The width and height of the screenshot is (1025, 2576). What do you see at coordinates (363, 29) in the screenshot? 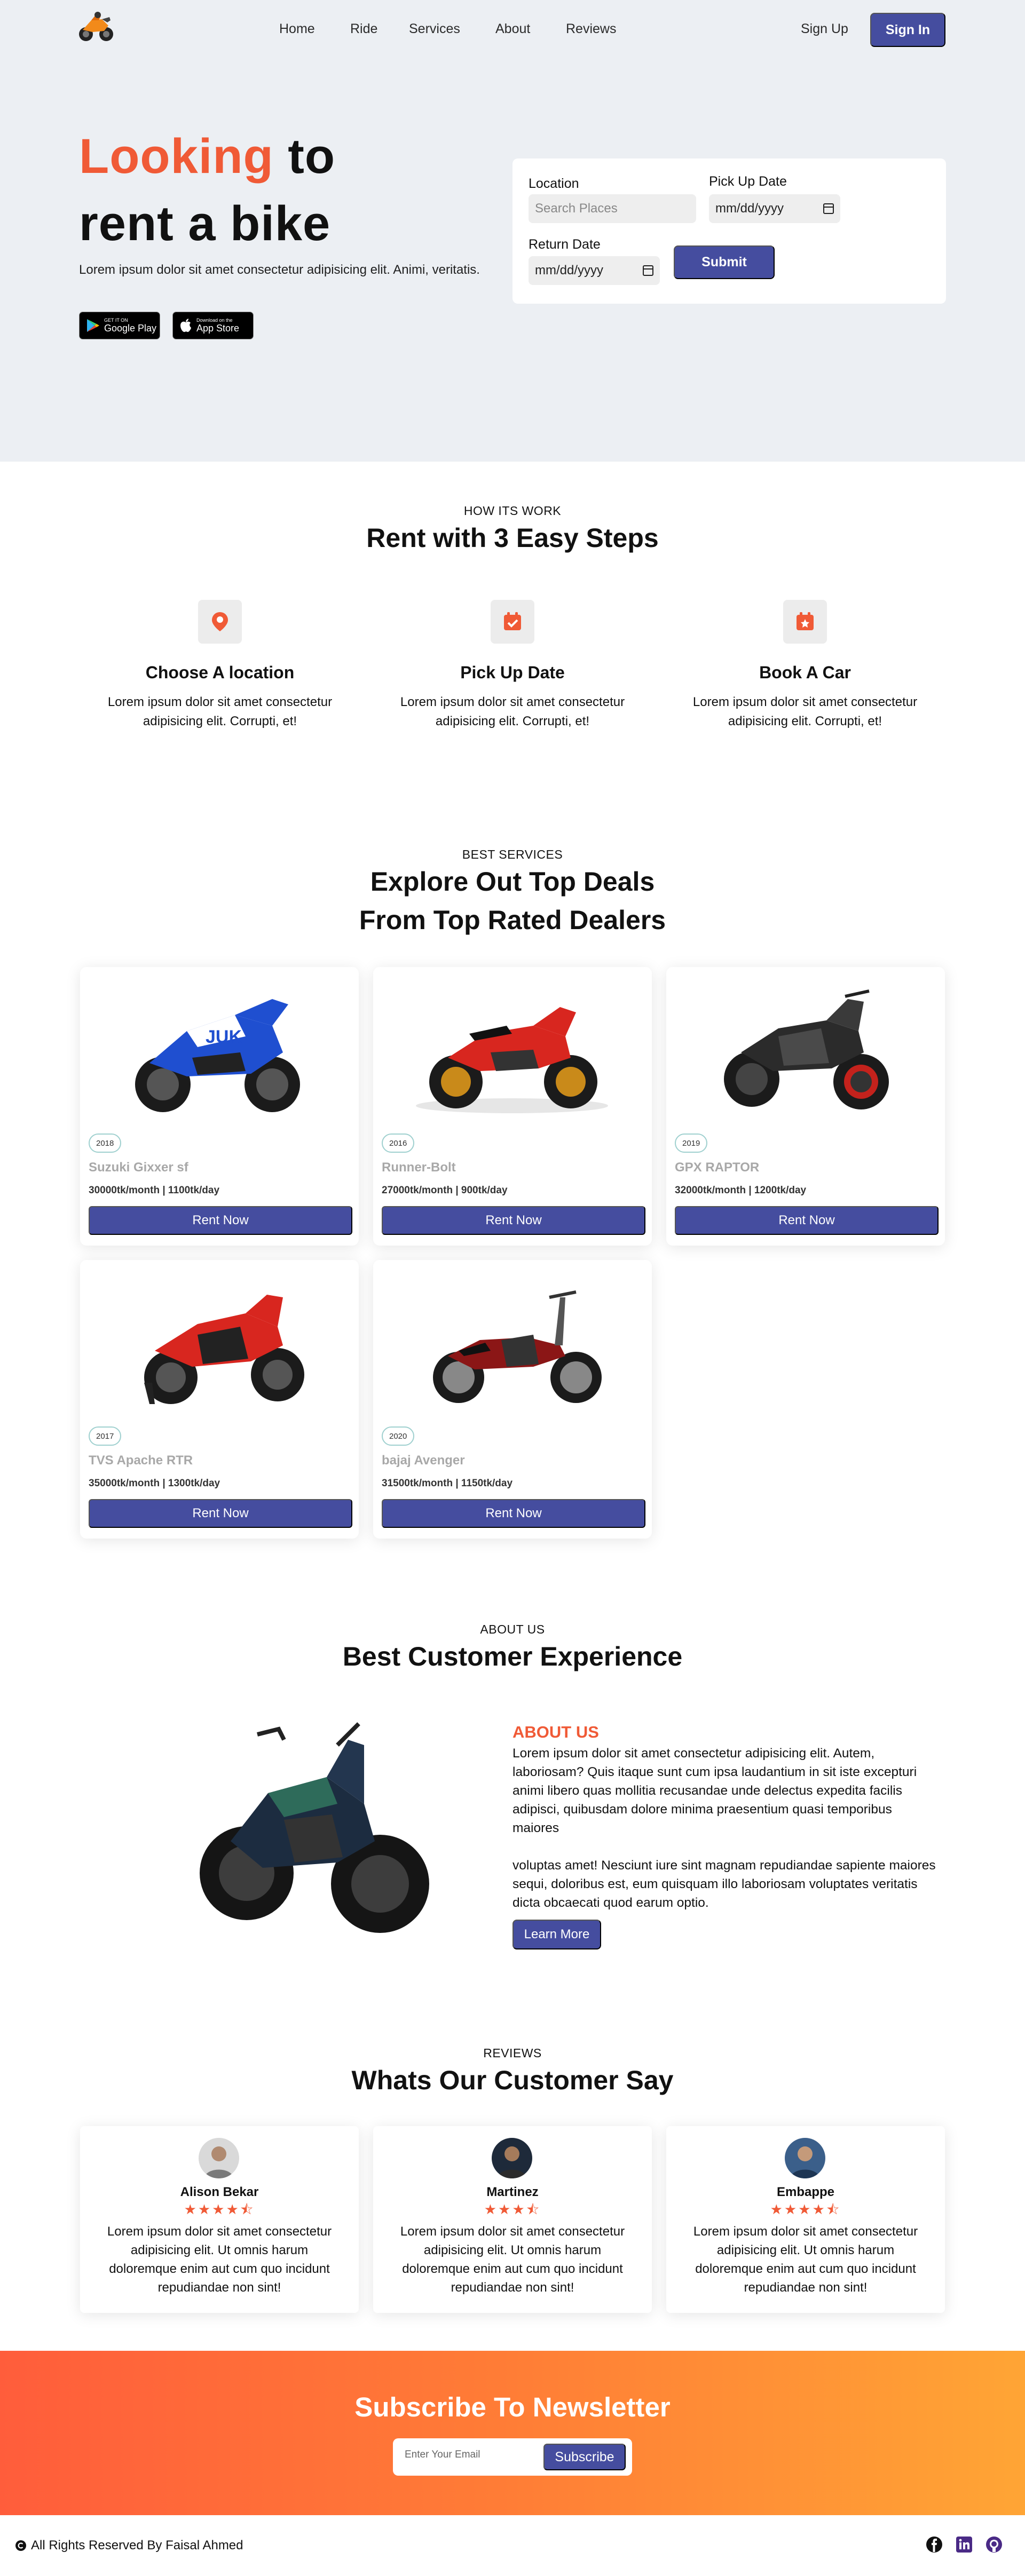
I see `nav-ride-link: Ride` at bounding box center [363, 29].